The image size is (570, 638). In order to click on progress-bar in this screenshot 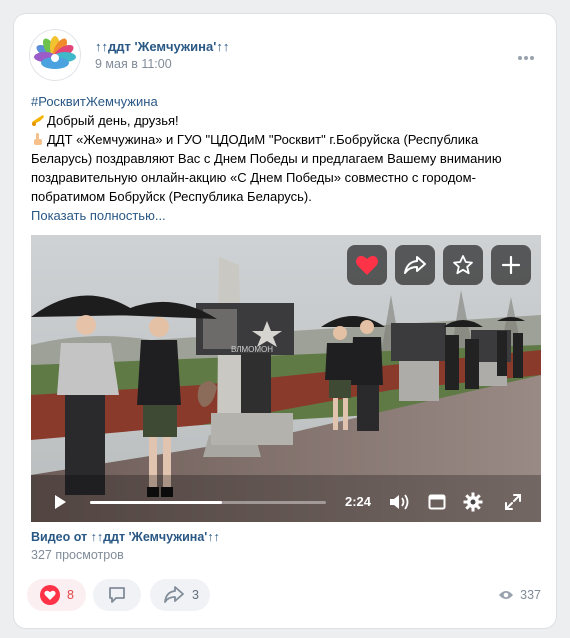, I will do `click(208, 502)`.